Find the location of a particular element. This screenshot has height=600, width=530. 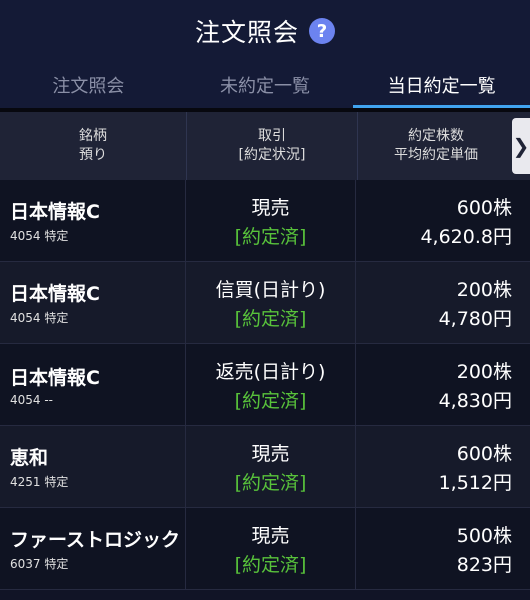

average-price: 4,620.8円 is located at coordinates (466, 236).